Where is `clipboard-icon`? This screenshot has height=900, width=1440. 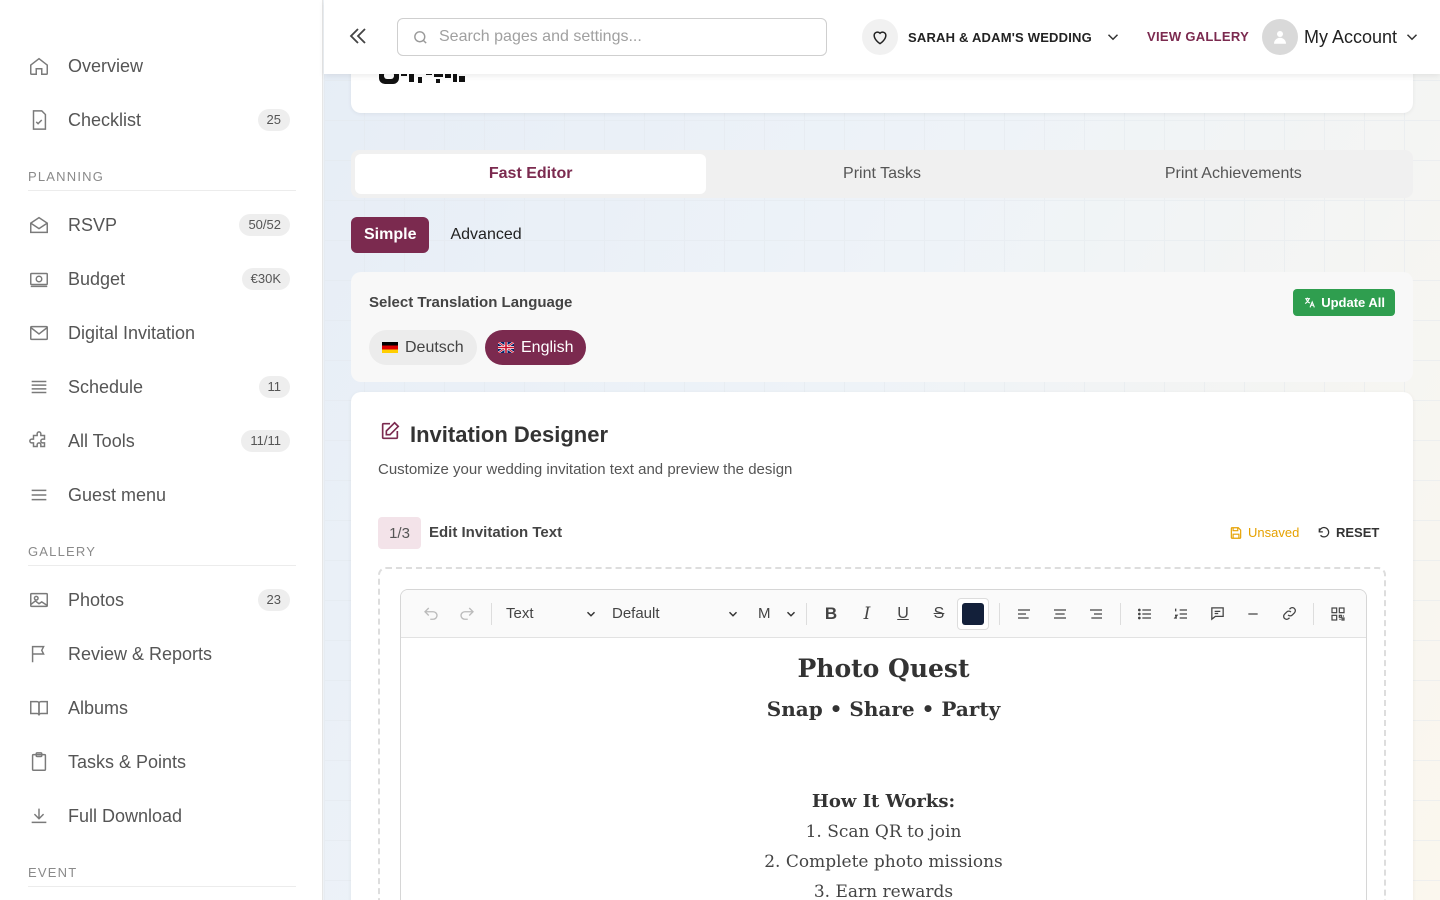
clipboard-icon is located at coordinates (44, 762).